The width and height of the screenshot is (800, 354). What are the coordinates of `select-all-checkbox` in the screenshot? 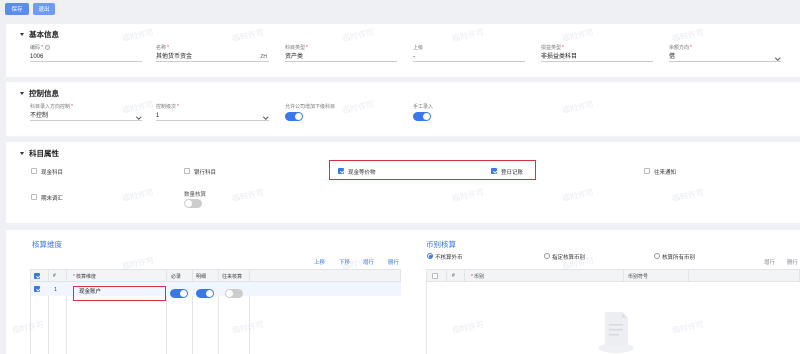 It's located at (37, 275).